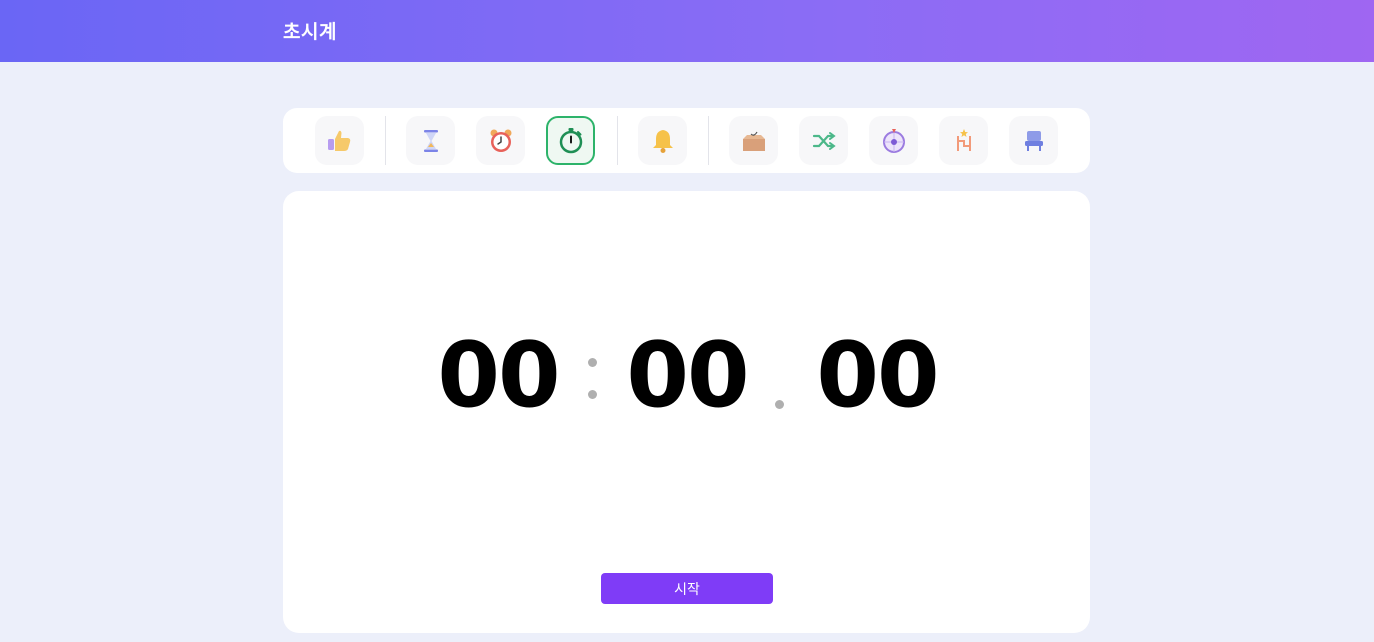 This screenshot has height=642, width=1374. I want to click on ladder-icon, so click(963, 139).